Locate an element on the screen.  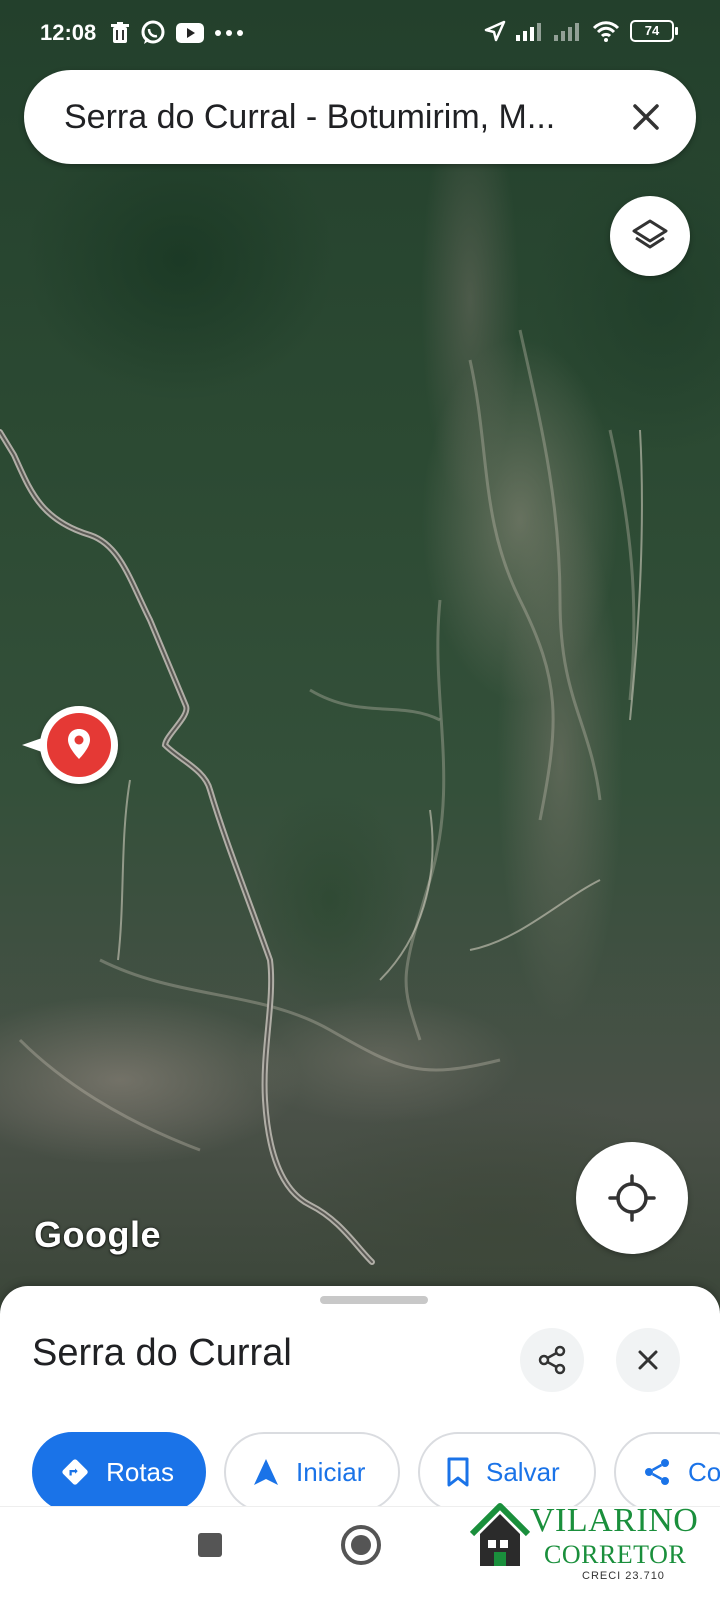
share-button is located at coordinates (552, 1360).